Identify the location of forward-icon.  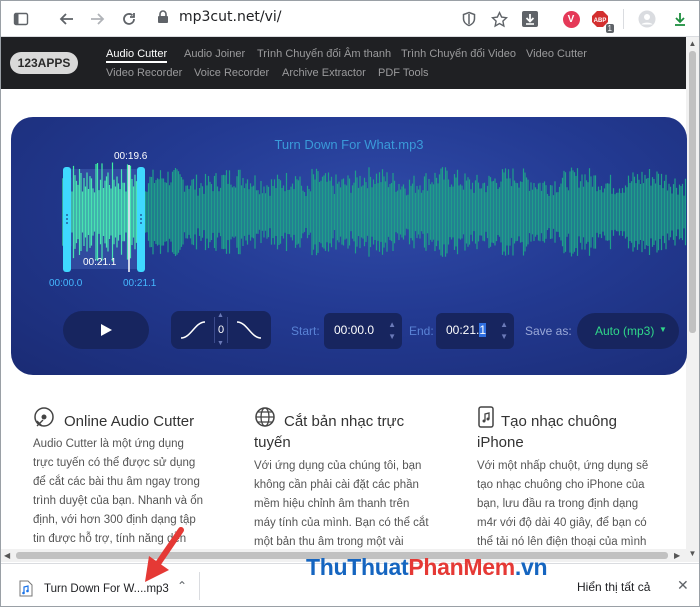
(97, 19).